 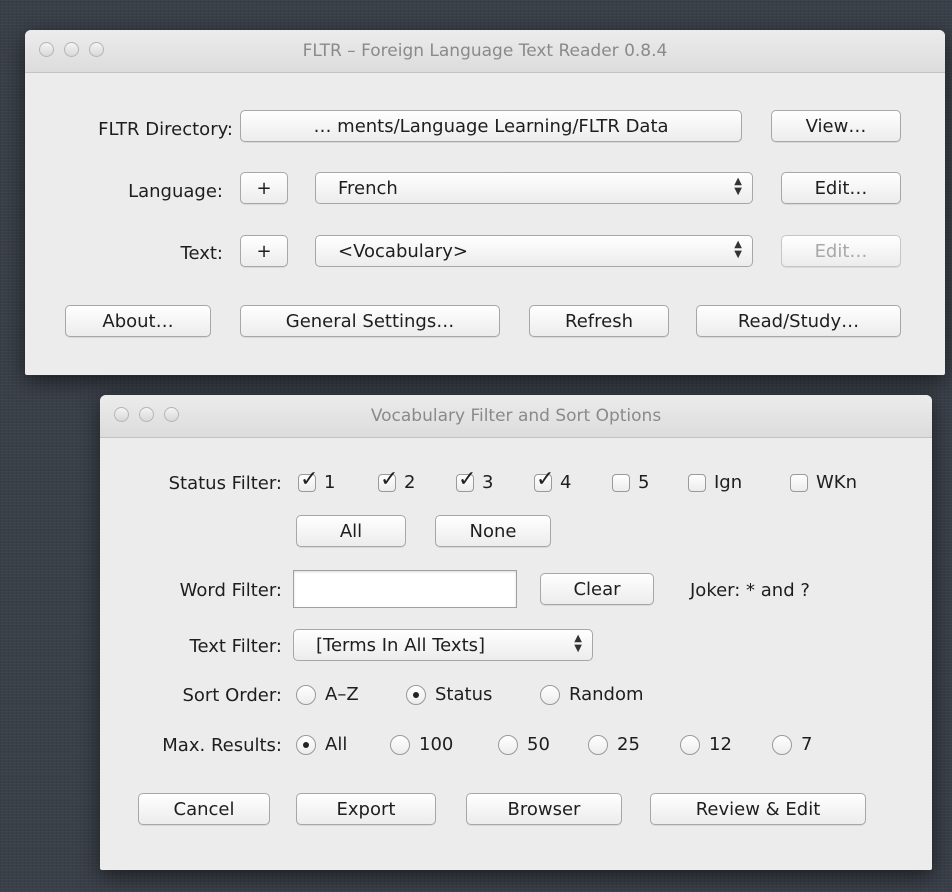 What do you see at coordinates (225, 483) in the screenshot?
I see `status-filter-label: Status Filter:` at bounding box center [225, 483].